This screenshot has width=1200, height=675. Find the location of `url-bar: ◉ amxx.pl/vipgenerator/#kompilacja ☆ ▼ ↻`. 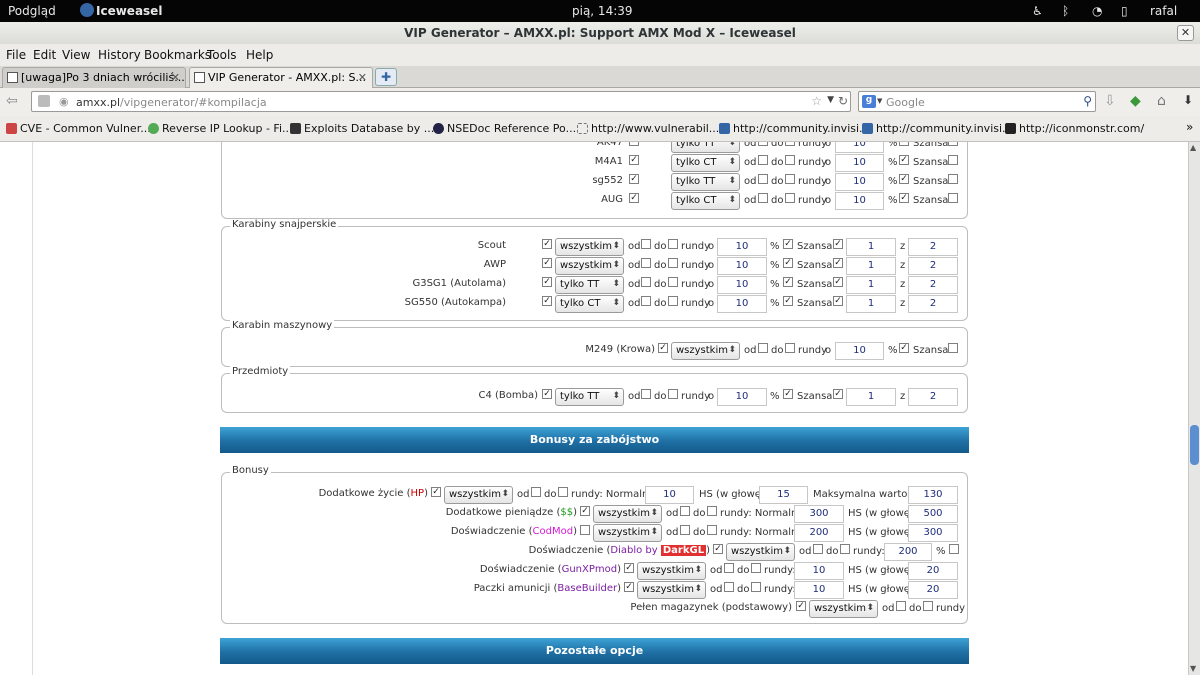

url-bar: ◉ amxx.pl/vipgenerator/#kompilacja ☆ ▼ ↻ is located at coordinates (441, 101).